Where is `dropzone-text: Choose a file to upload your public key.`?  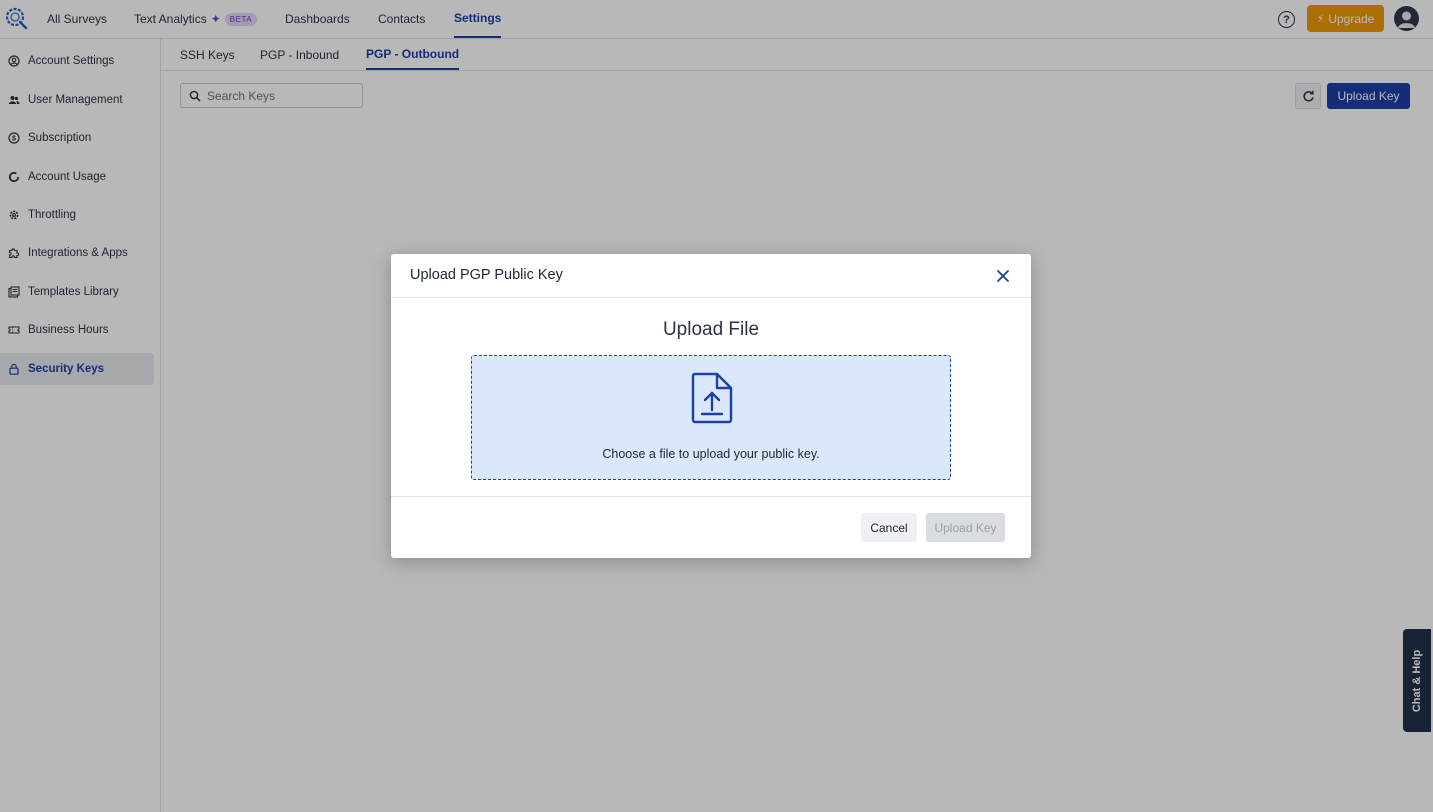
dropzone-text: Choose a file to upload your public key. is located at coordinates (711, 454).